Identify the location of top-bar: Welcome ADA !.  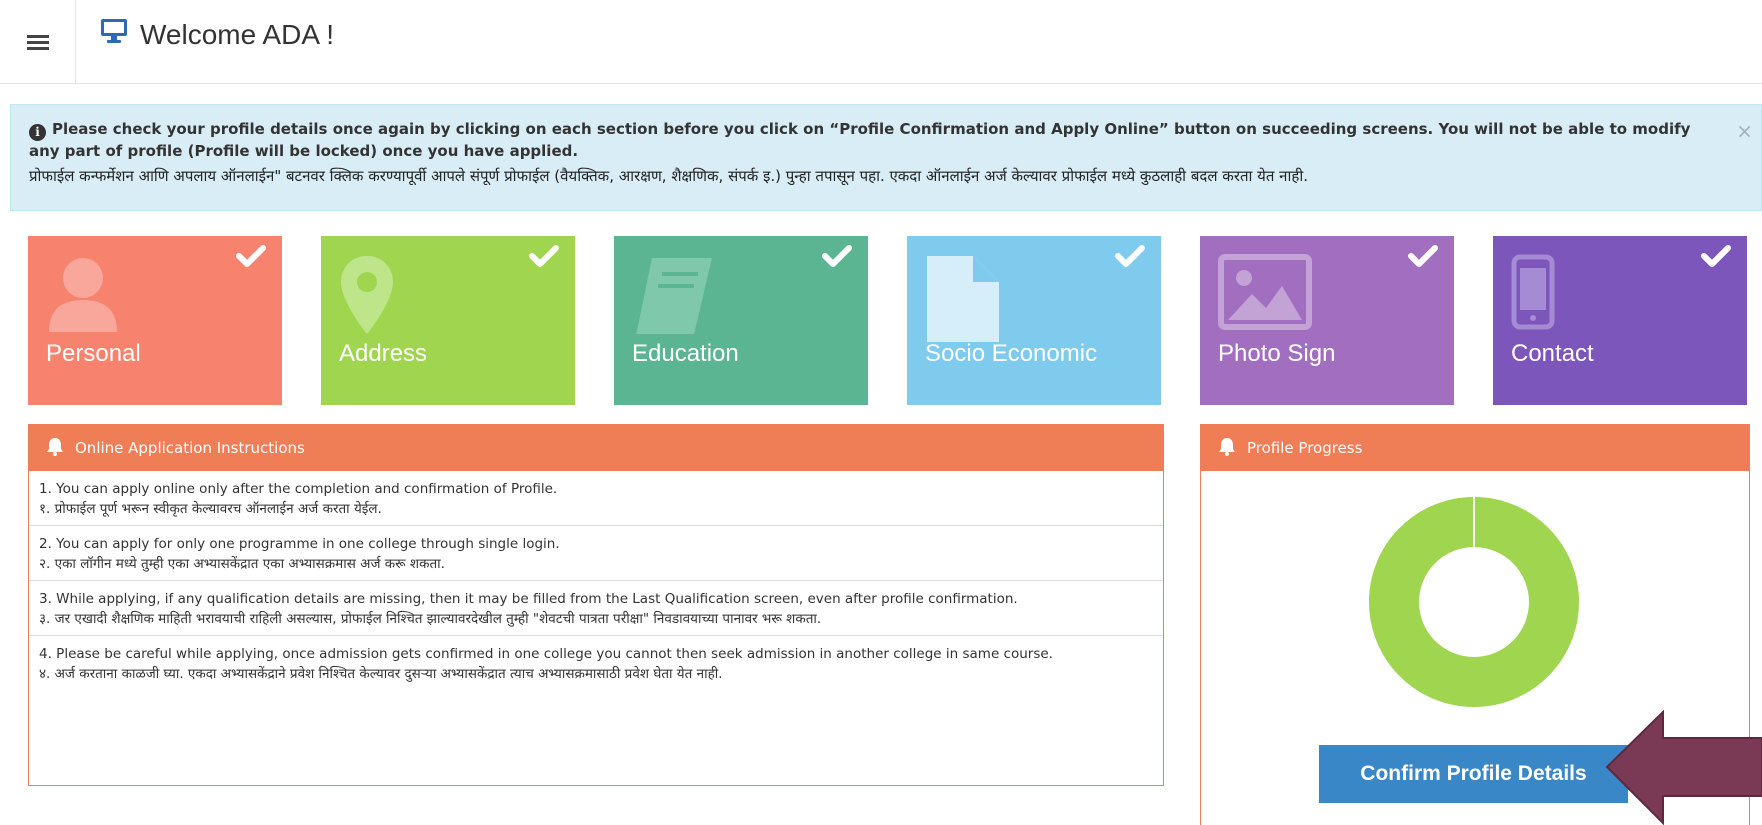
(881, 42).